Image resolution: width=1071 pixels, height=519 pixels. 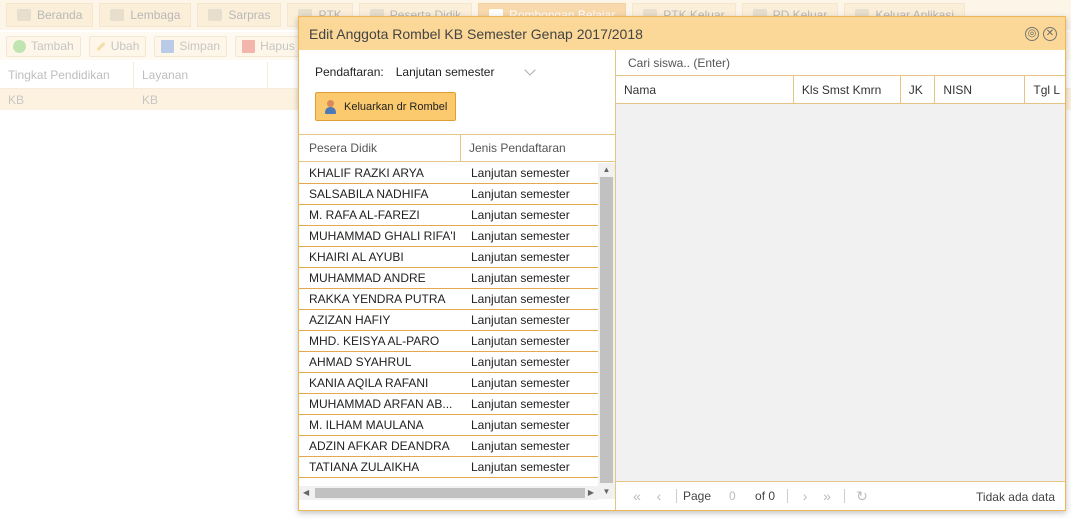 I want to click on nav-tab: Sarpras, so click(x=239, y=15).